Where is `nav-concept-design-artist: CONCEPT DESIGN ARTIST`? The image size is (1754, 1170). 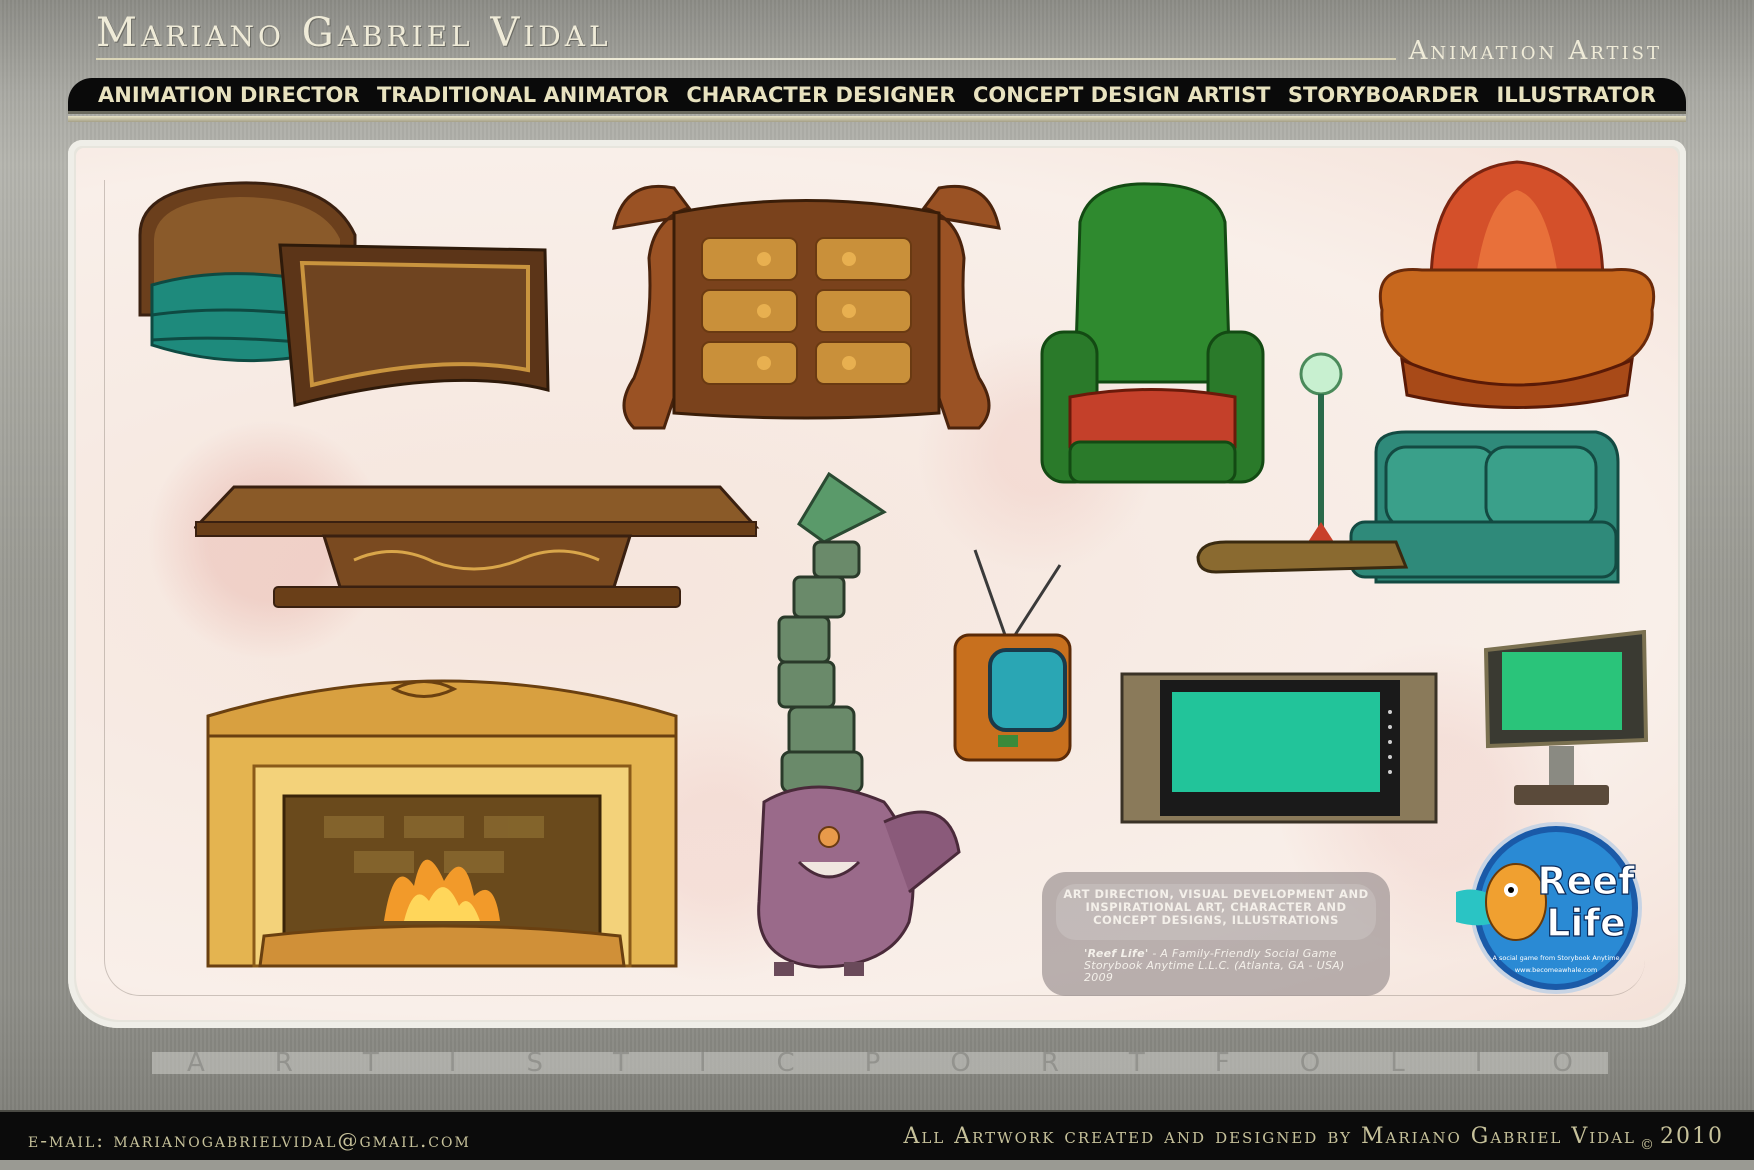
nav-concept-design-artist: CONCEPT DESIGN ARTIST is located at coordinates (1122, 95).